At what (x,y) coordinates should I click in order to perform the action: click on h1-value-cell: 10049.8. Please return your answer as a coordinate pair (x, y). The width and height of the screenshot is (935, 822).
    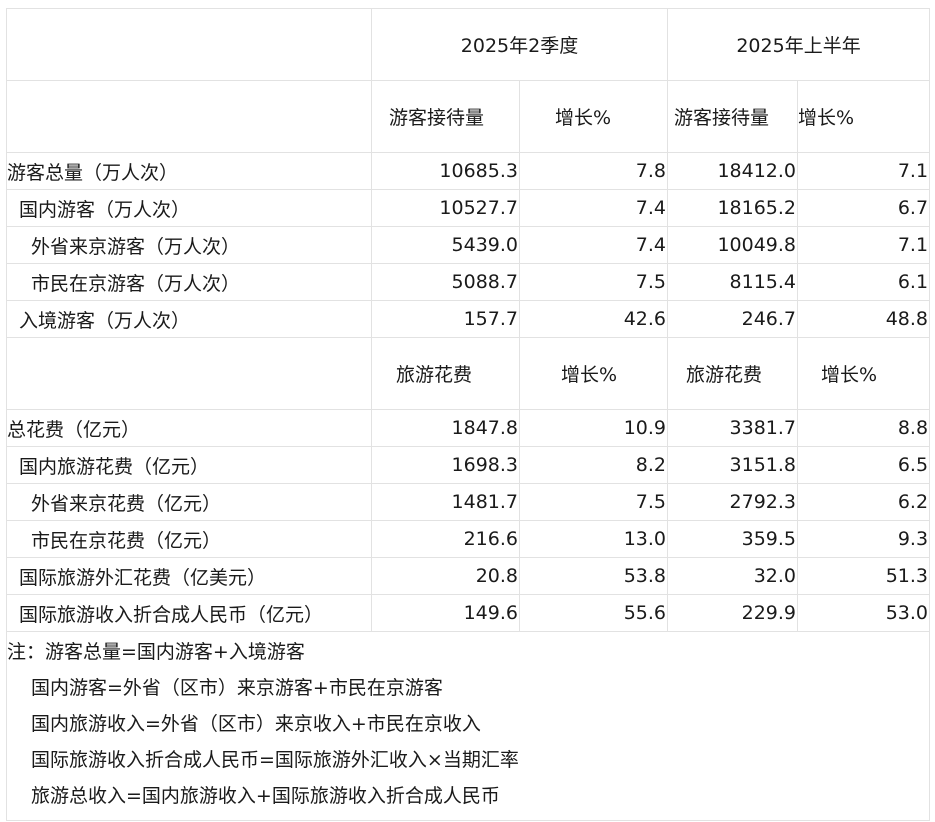
    Looking at the image, I should click on (733, 245).